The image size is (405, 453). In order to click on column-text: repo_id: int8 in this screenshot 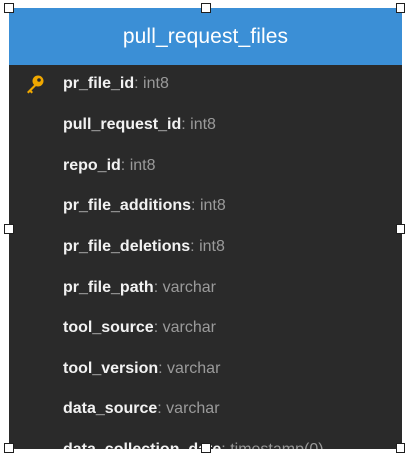, I will do `click(109, 166)`.